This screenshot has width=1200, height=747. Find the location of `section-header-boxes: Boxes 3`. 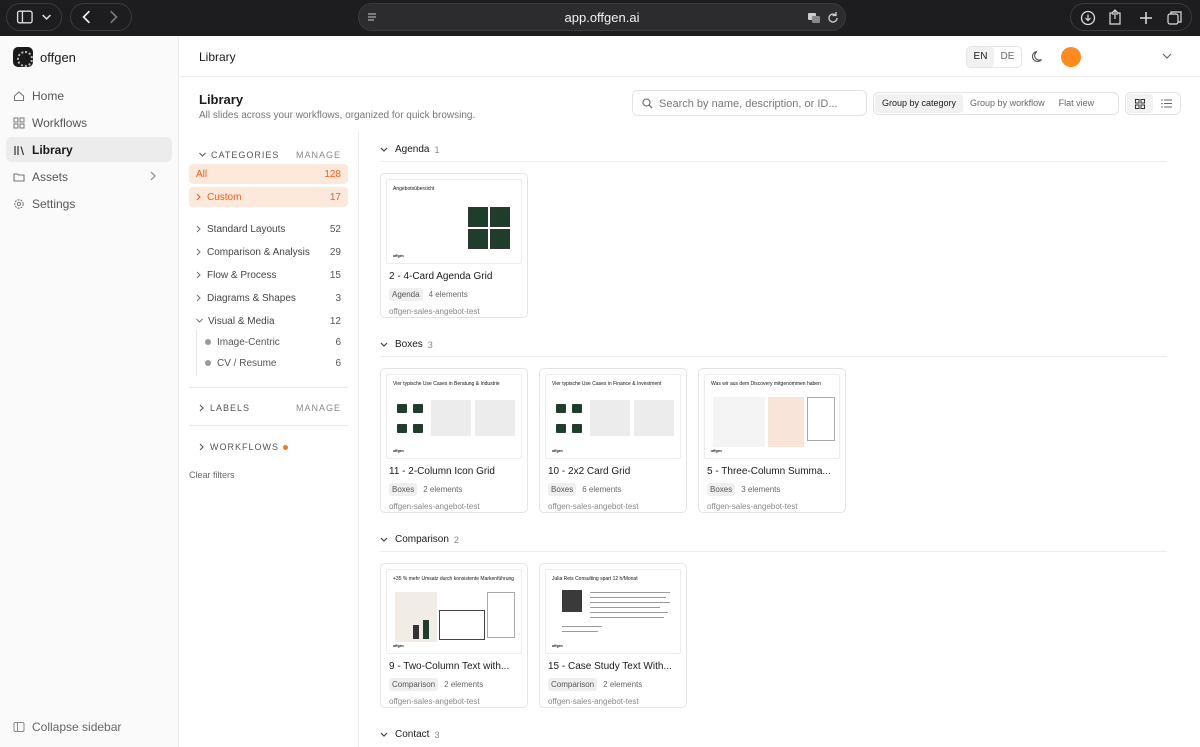

section-header-boxes: Boxes 3 is located at coordinates (406, 344).